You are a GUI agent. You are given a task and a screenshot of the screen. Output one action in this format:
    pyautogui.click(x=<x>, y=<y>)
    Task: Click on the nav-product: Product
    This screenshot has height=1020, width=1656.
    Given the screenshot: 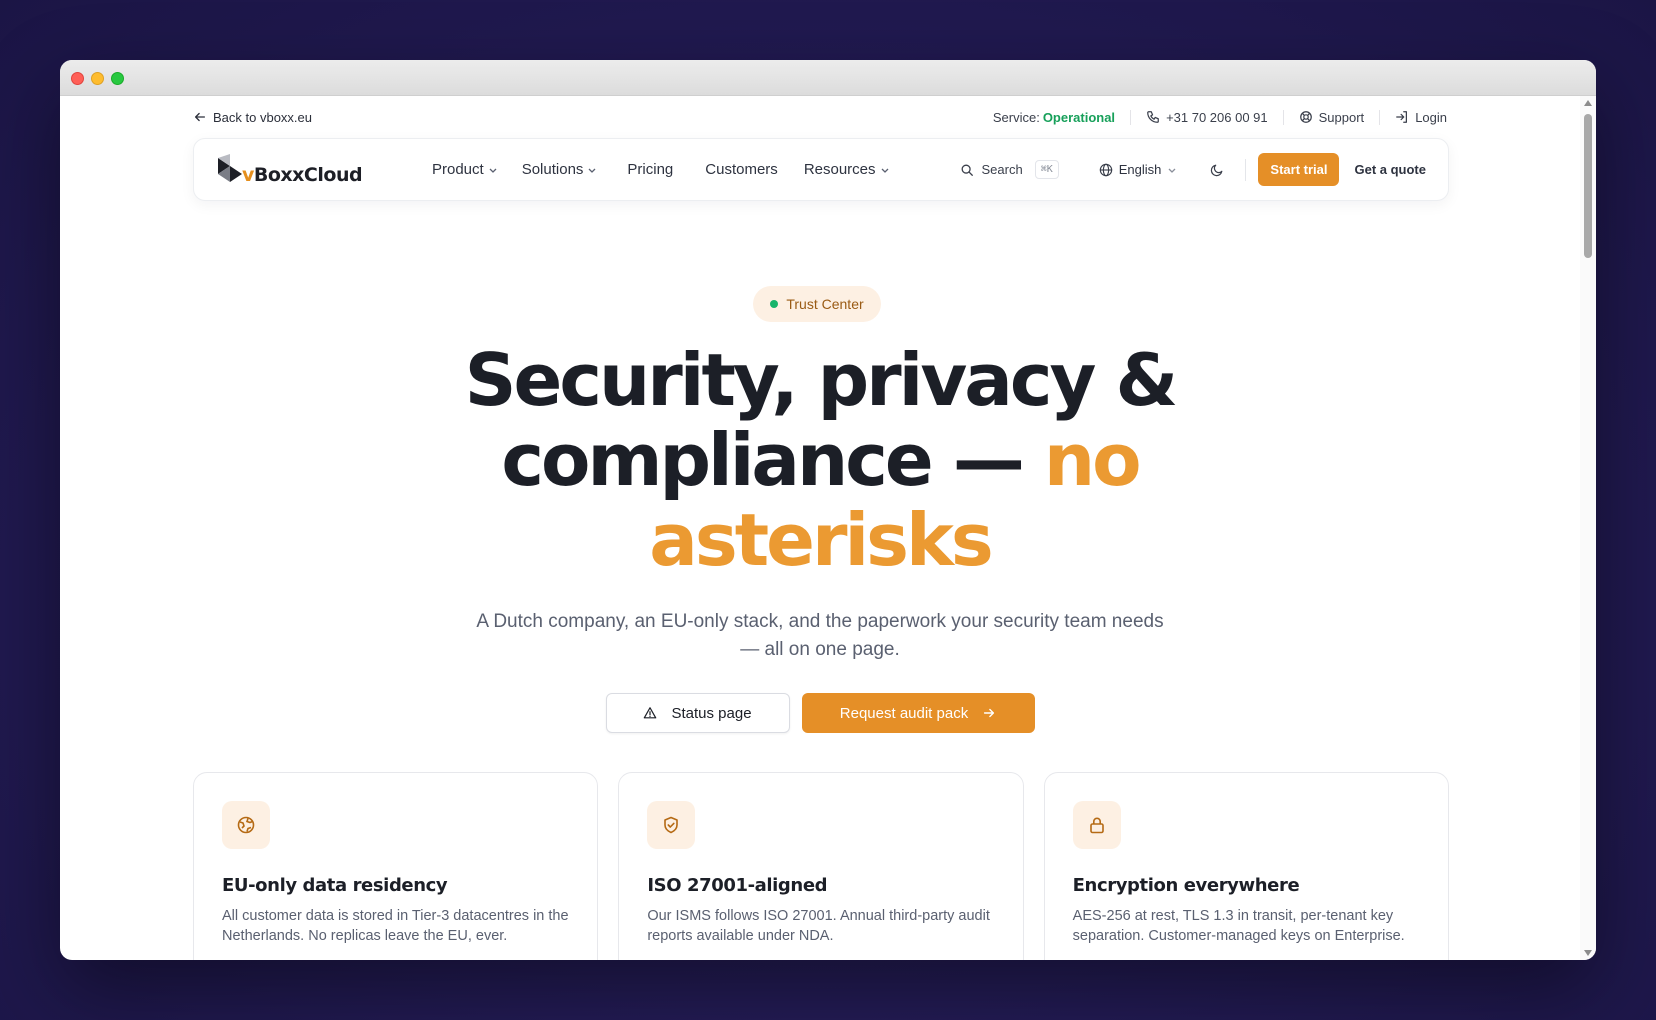 What is the action you would take?
    pyautogui.click(x=465, y=169)
    